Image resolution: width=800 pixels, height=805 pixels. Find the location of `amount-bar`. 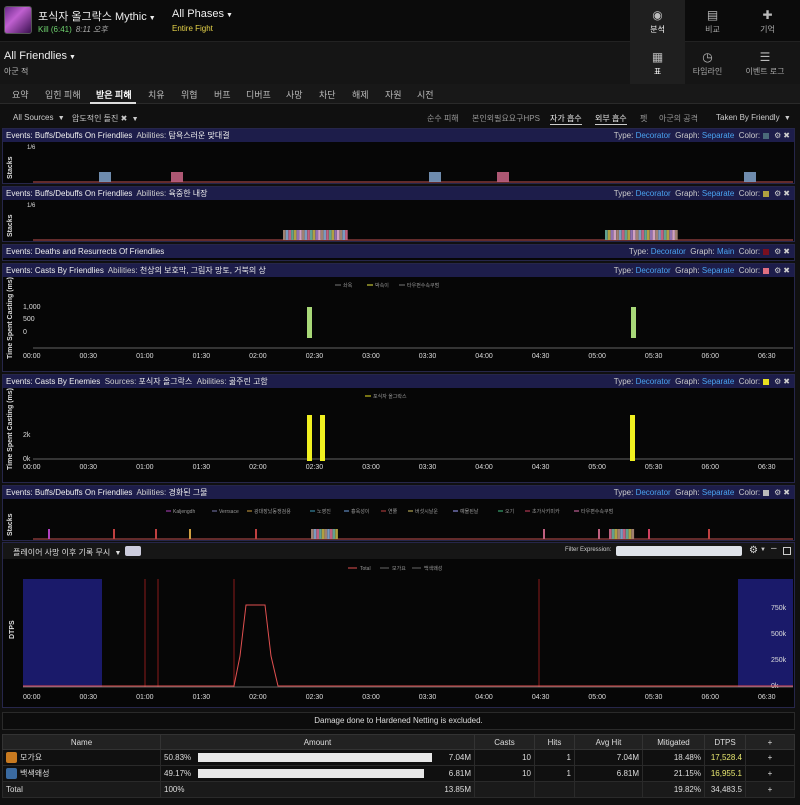

amount-bar is located at coordinates (315, 758).